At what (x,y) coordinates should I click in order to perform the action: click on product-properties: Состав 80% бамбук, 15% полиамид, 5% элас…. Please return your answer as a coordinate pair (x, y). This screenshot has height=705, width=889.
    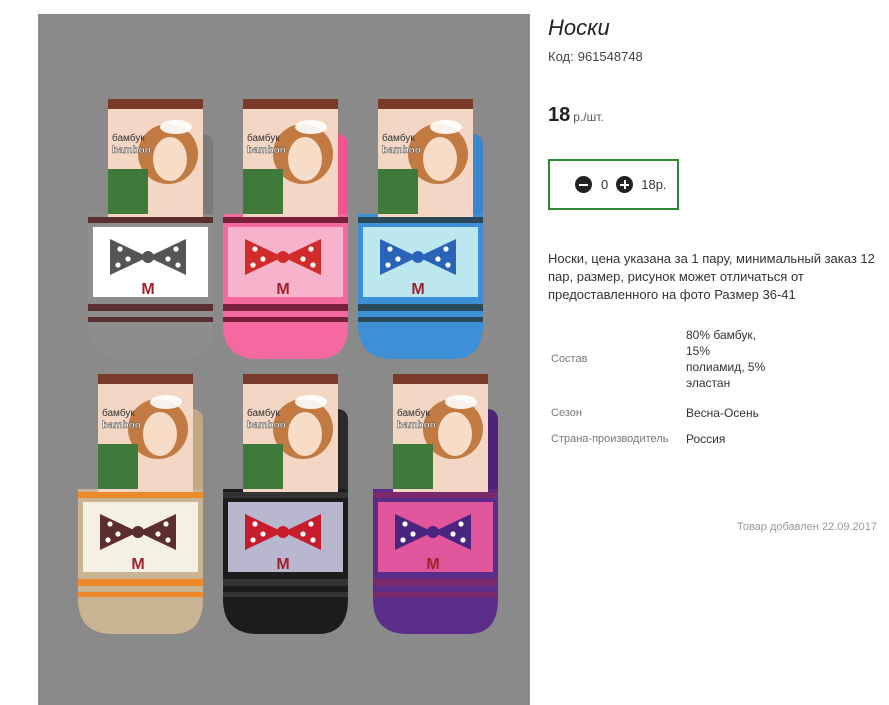
    Looking at the image, I should click on (657, 387).